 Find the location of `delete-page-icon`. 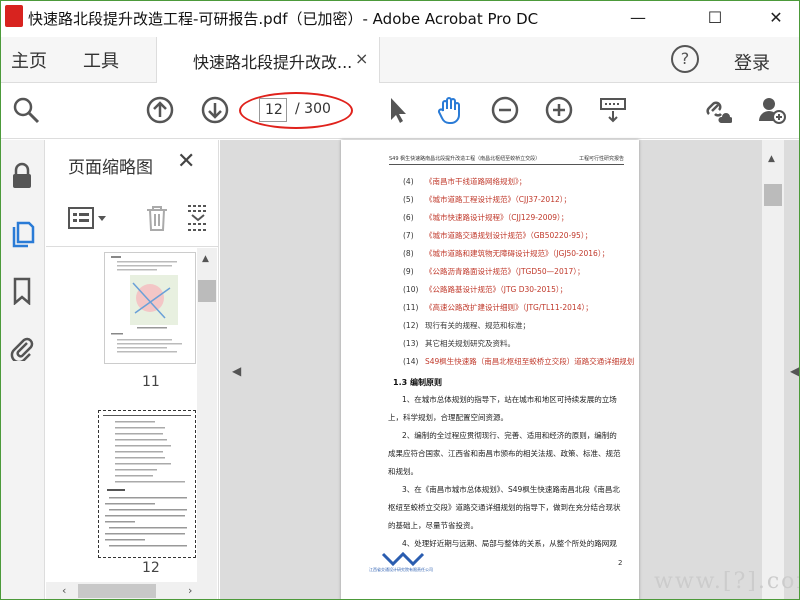

delete-page-icon is located at coordinates (157, 218).